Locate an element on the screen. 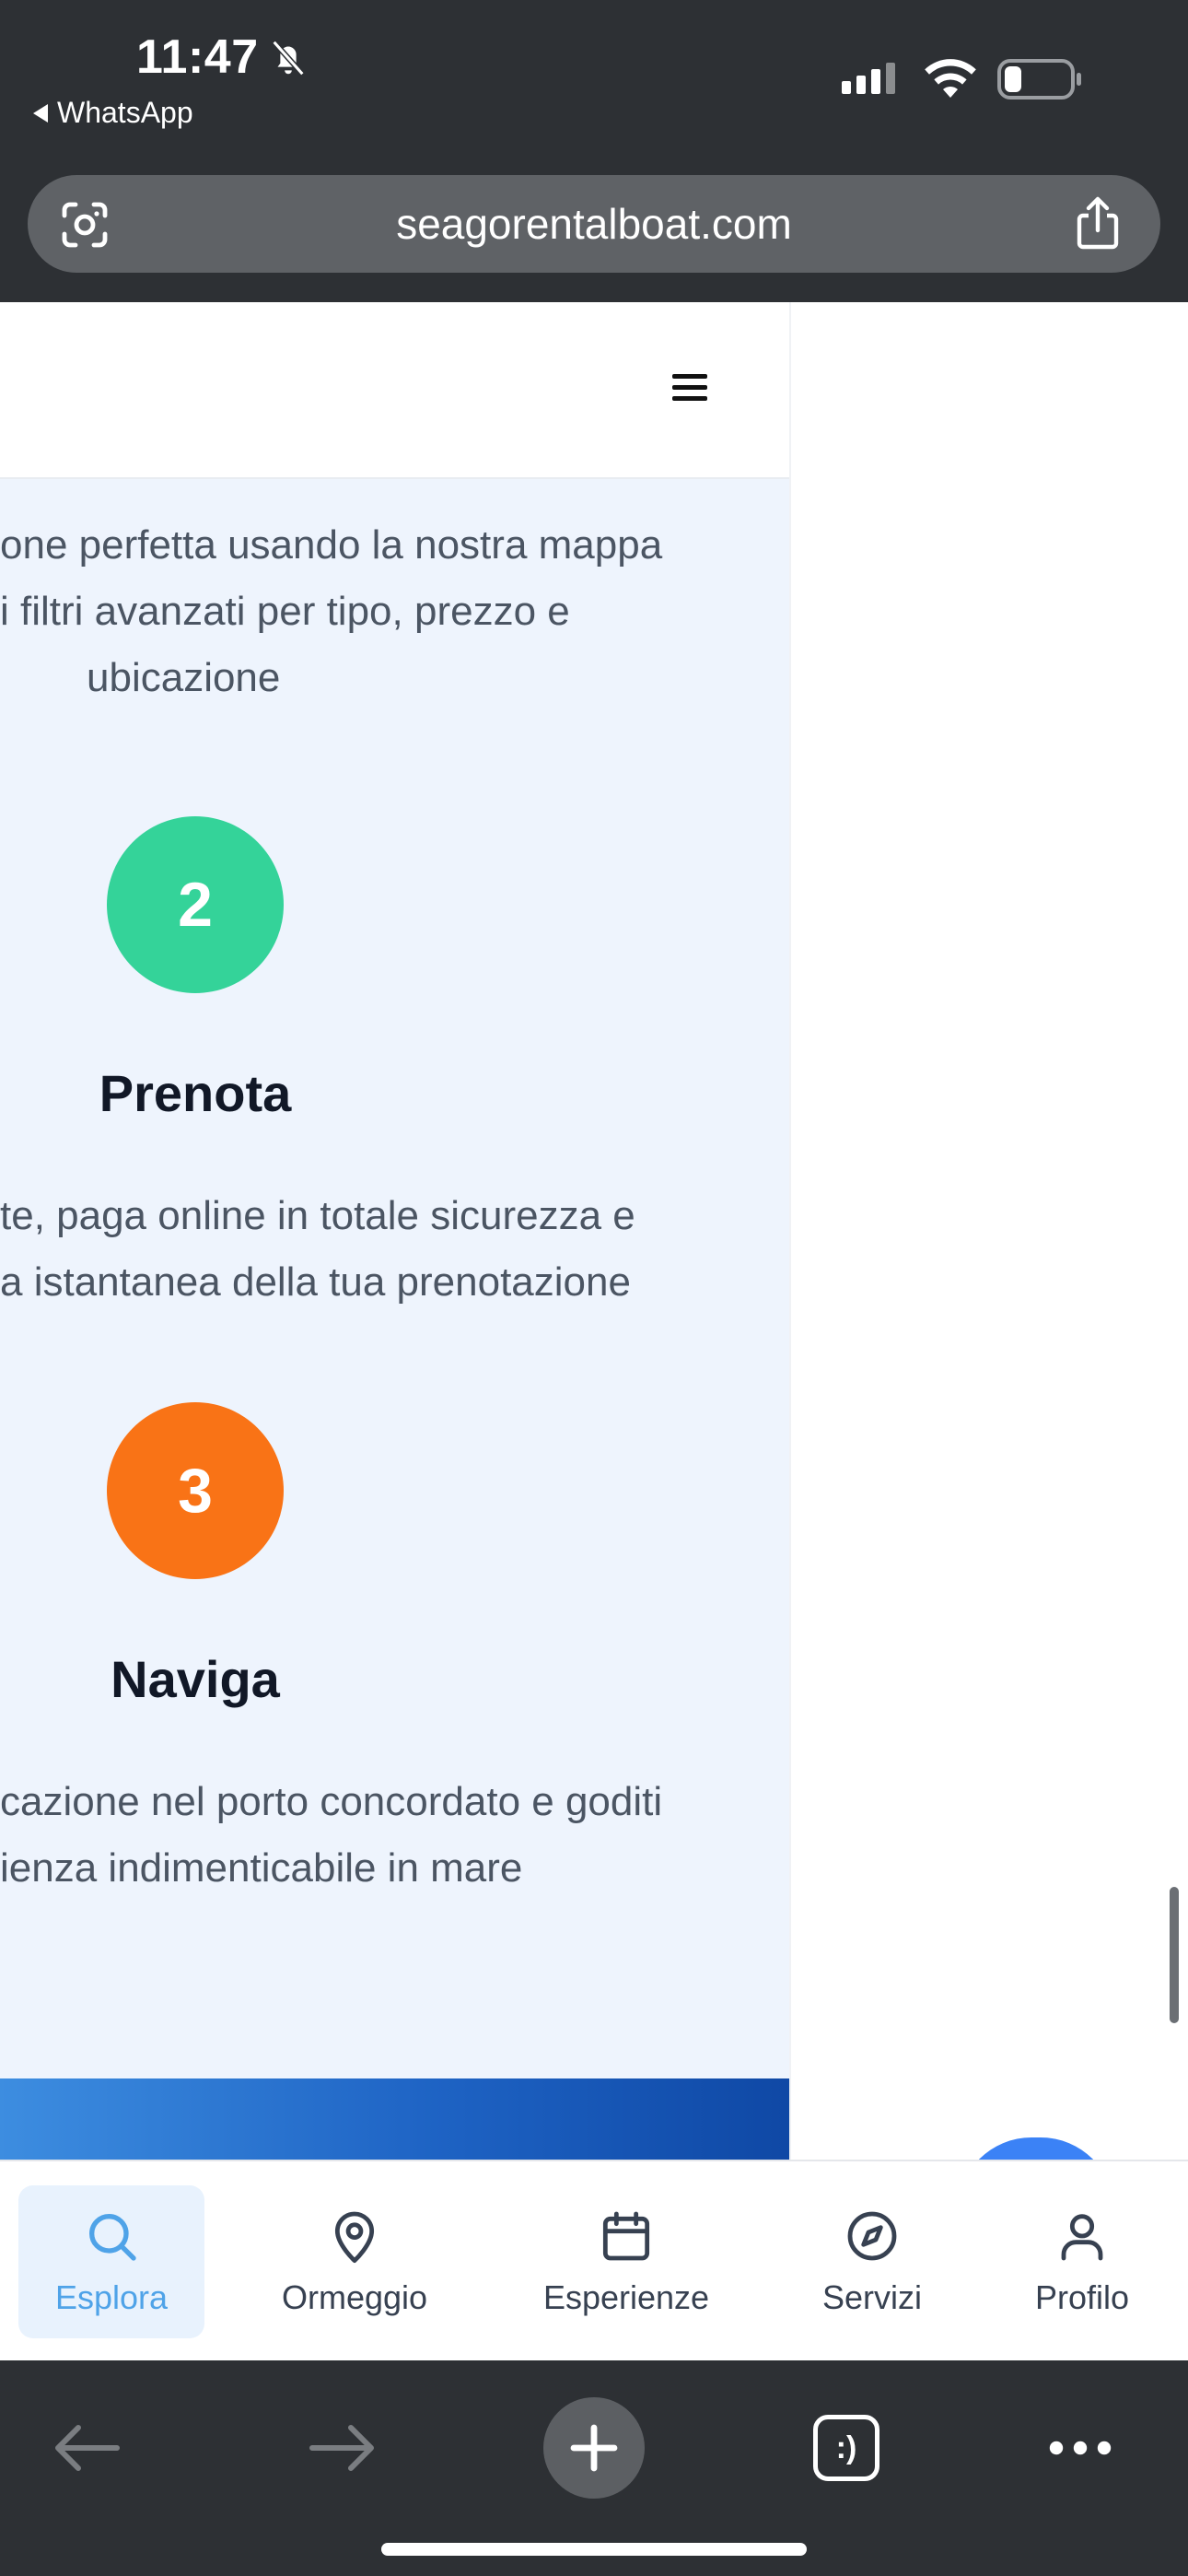  battery-icon is located at coordinates (1039, 79).